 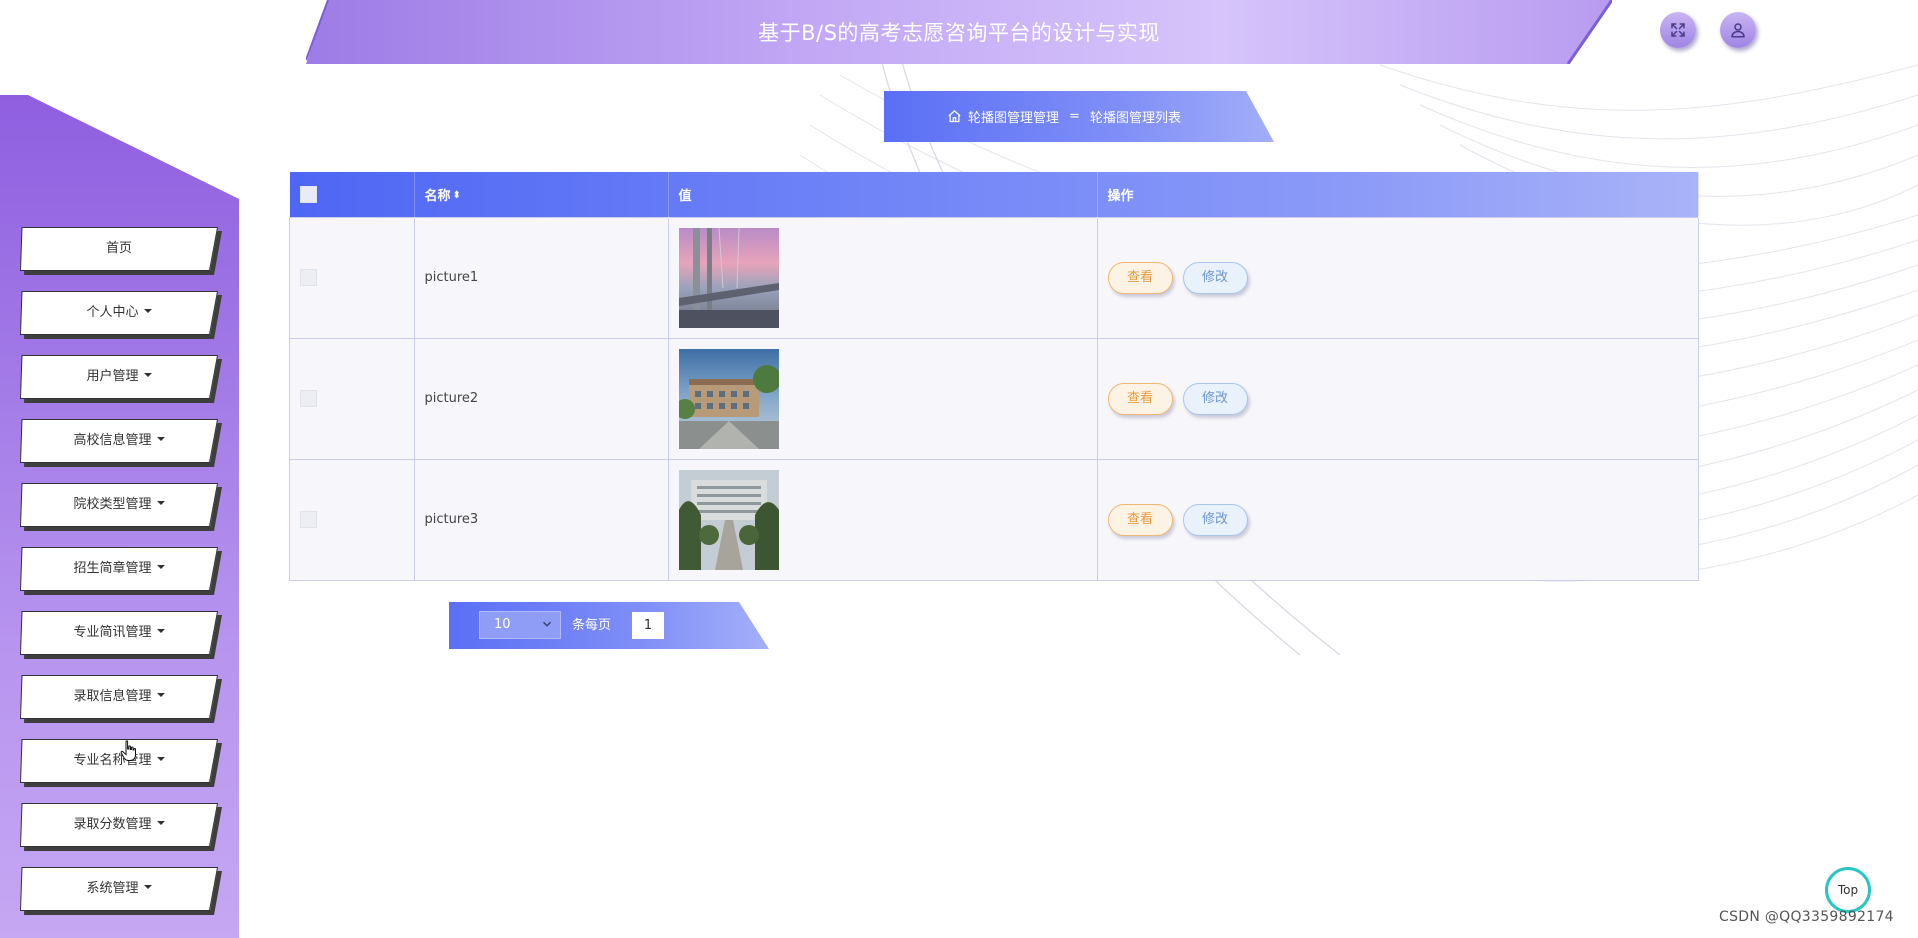 I want to click on pagination: 10 条每页 1, so click(x=609, y=625).